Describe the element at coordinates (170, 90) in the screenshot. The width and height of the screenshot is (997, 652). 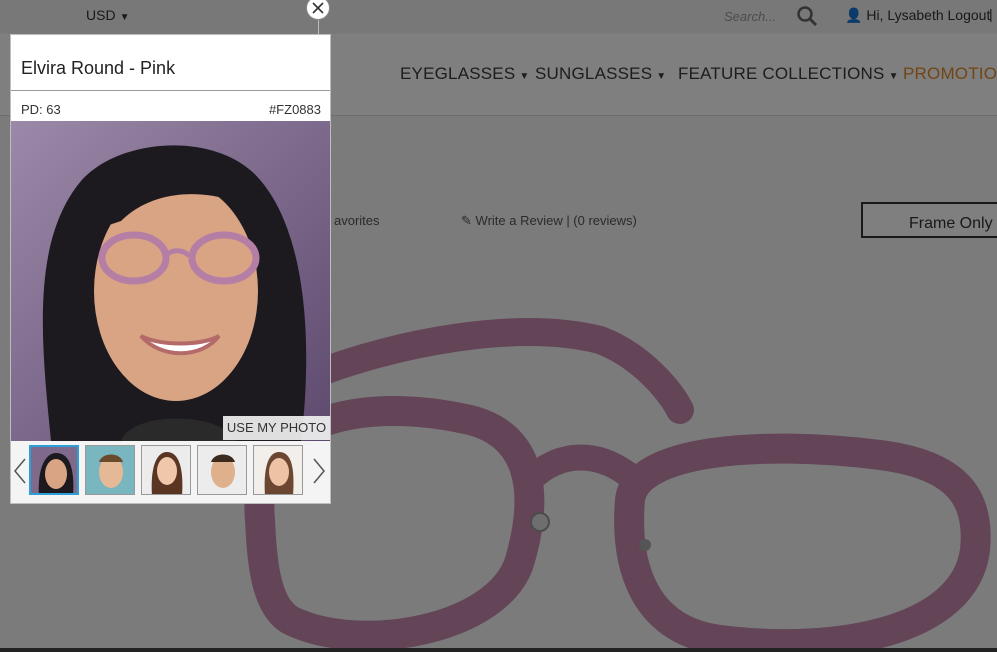
I see `divider` at that location.